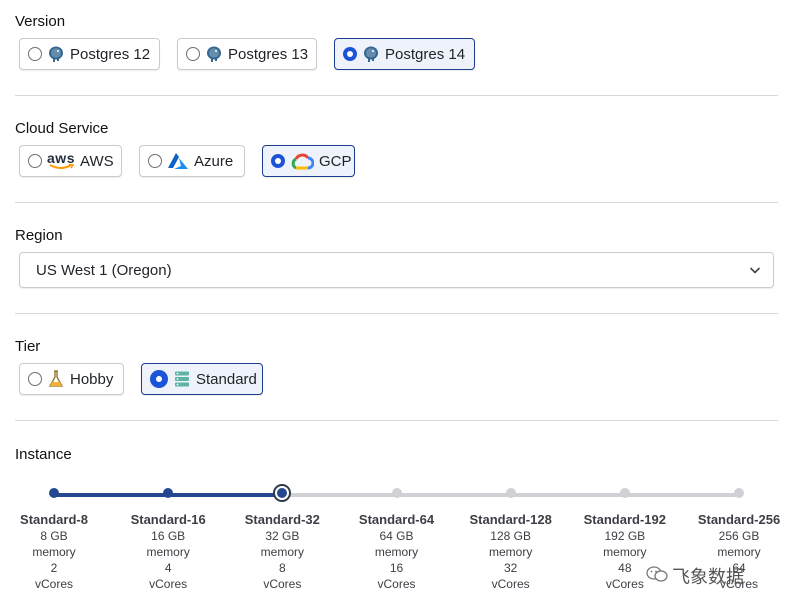 This screenshot has width=793, height=610. I want to click on instance-step-vcores: 8, so click(282, 568).